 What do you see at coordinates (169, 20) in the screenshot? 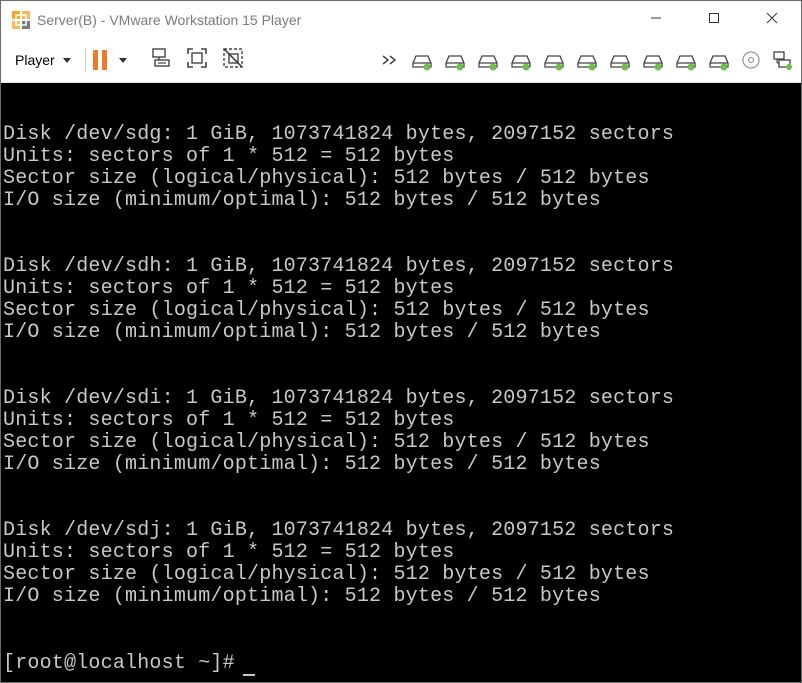
I see `window-title: Server(B) - VMware Workstation 15 Player` at bounding box center [169, 20].